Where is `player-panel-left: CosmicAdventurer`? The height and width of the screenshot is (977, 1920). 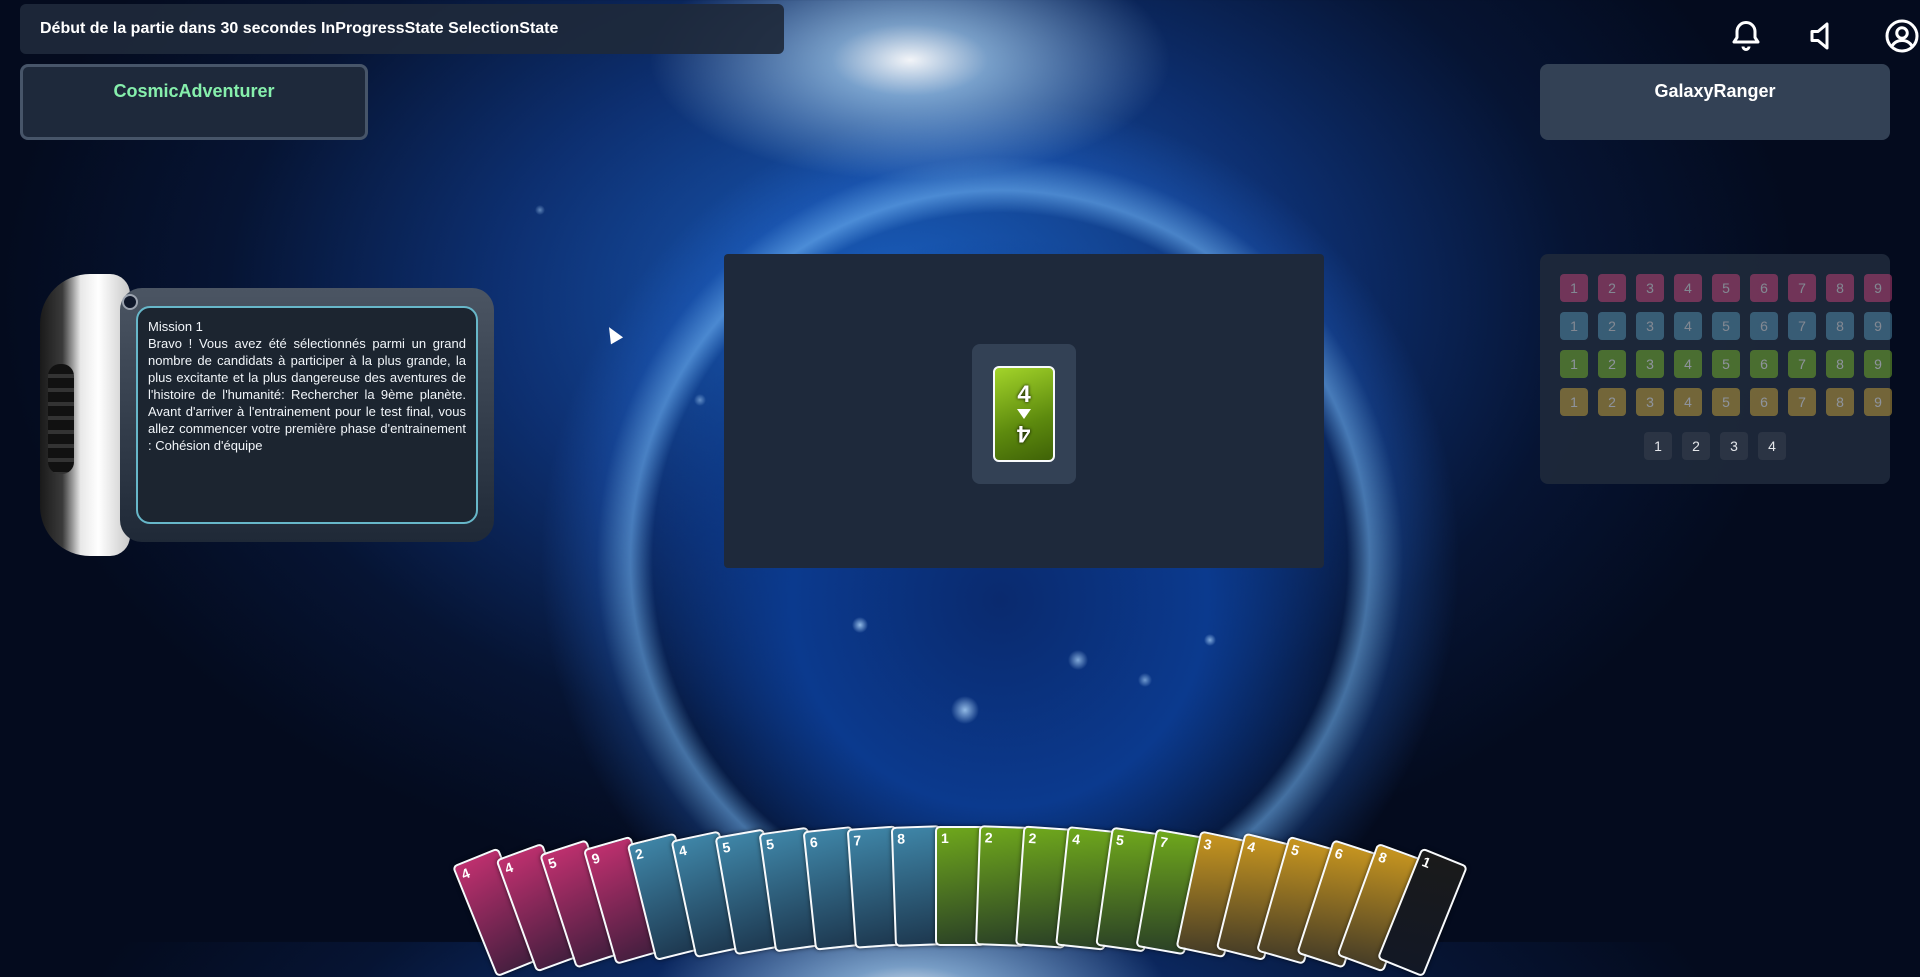 player-panel-left: CosmicAdventurer is located at coordinates (194, 102).